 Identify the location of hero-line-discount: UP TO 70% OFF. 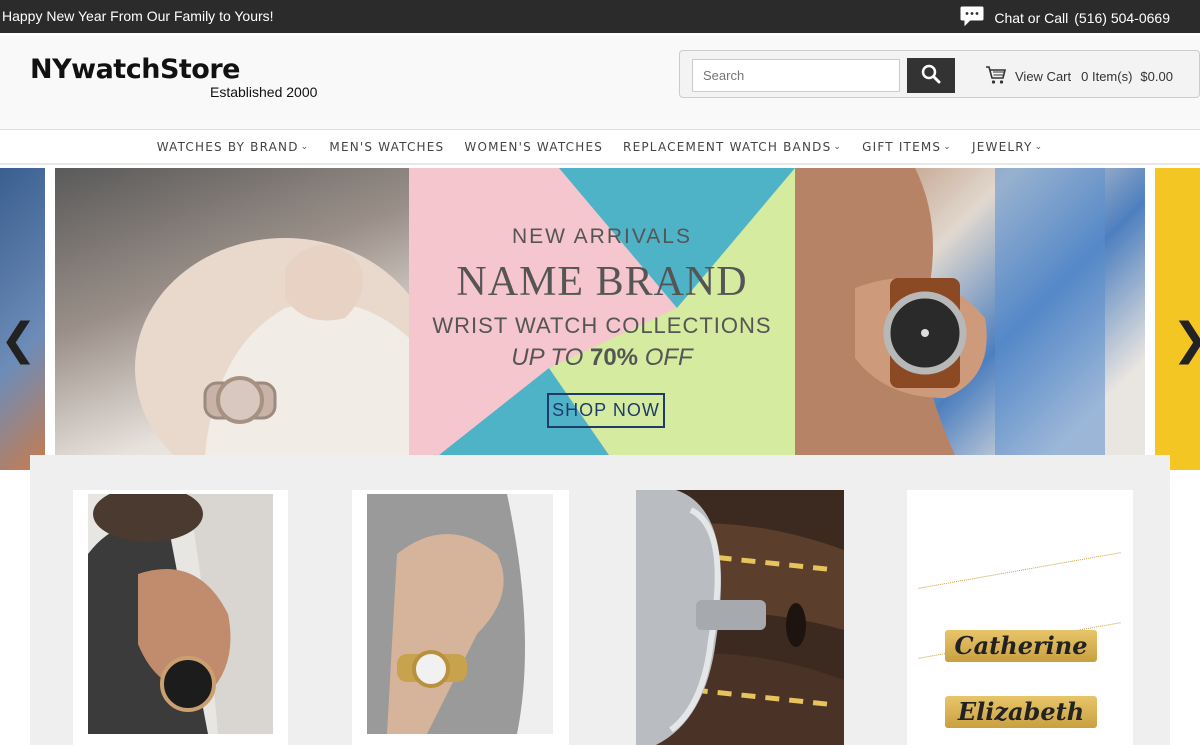
(602, 358).